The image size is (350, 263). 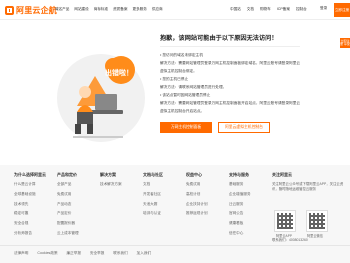 I want to click on error-illustration: 出错啦！, so click(x=101, y=98).